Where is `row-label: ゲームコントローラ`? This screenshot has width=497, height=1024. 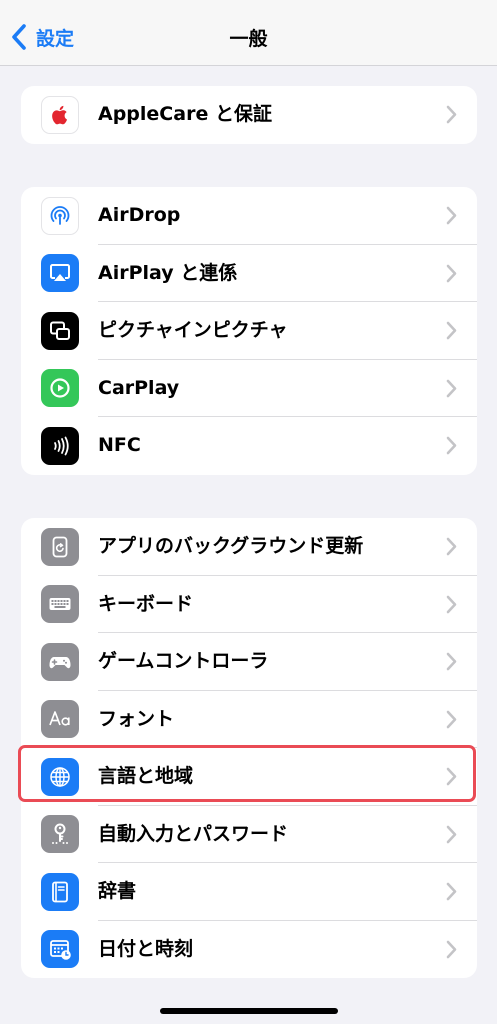
row-label: ゲームコントローラ is located at coordinates (183, 661).